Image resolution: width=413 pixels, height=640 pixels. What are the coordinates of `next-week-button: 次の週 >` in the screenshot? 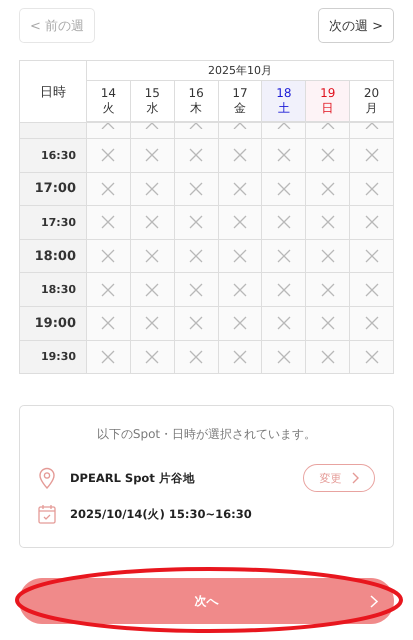 It's located at (356, 25).